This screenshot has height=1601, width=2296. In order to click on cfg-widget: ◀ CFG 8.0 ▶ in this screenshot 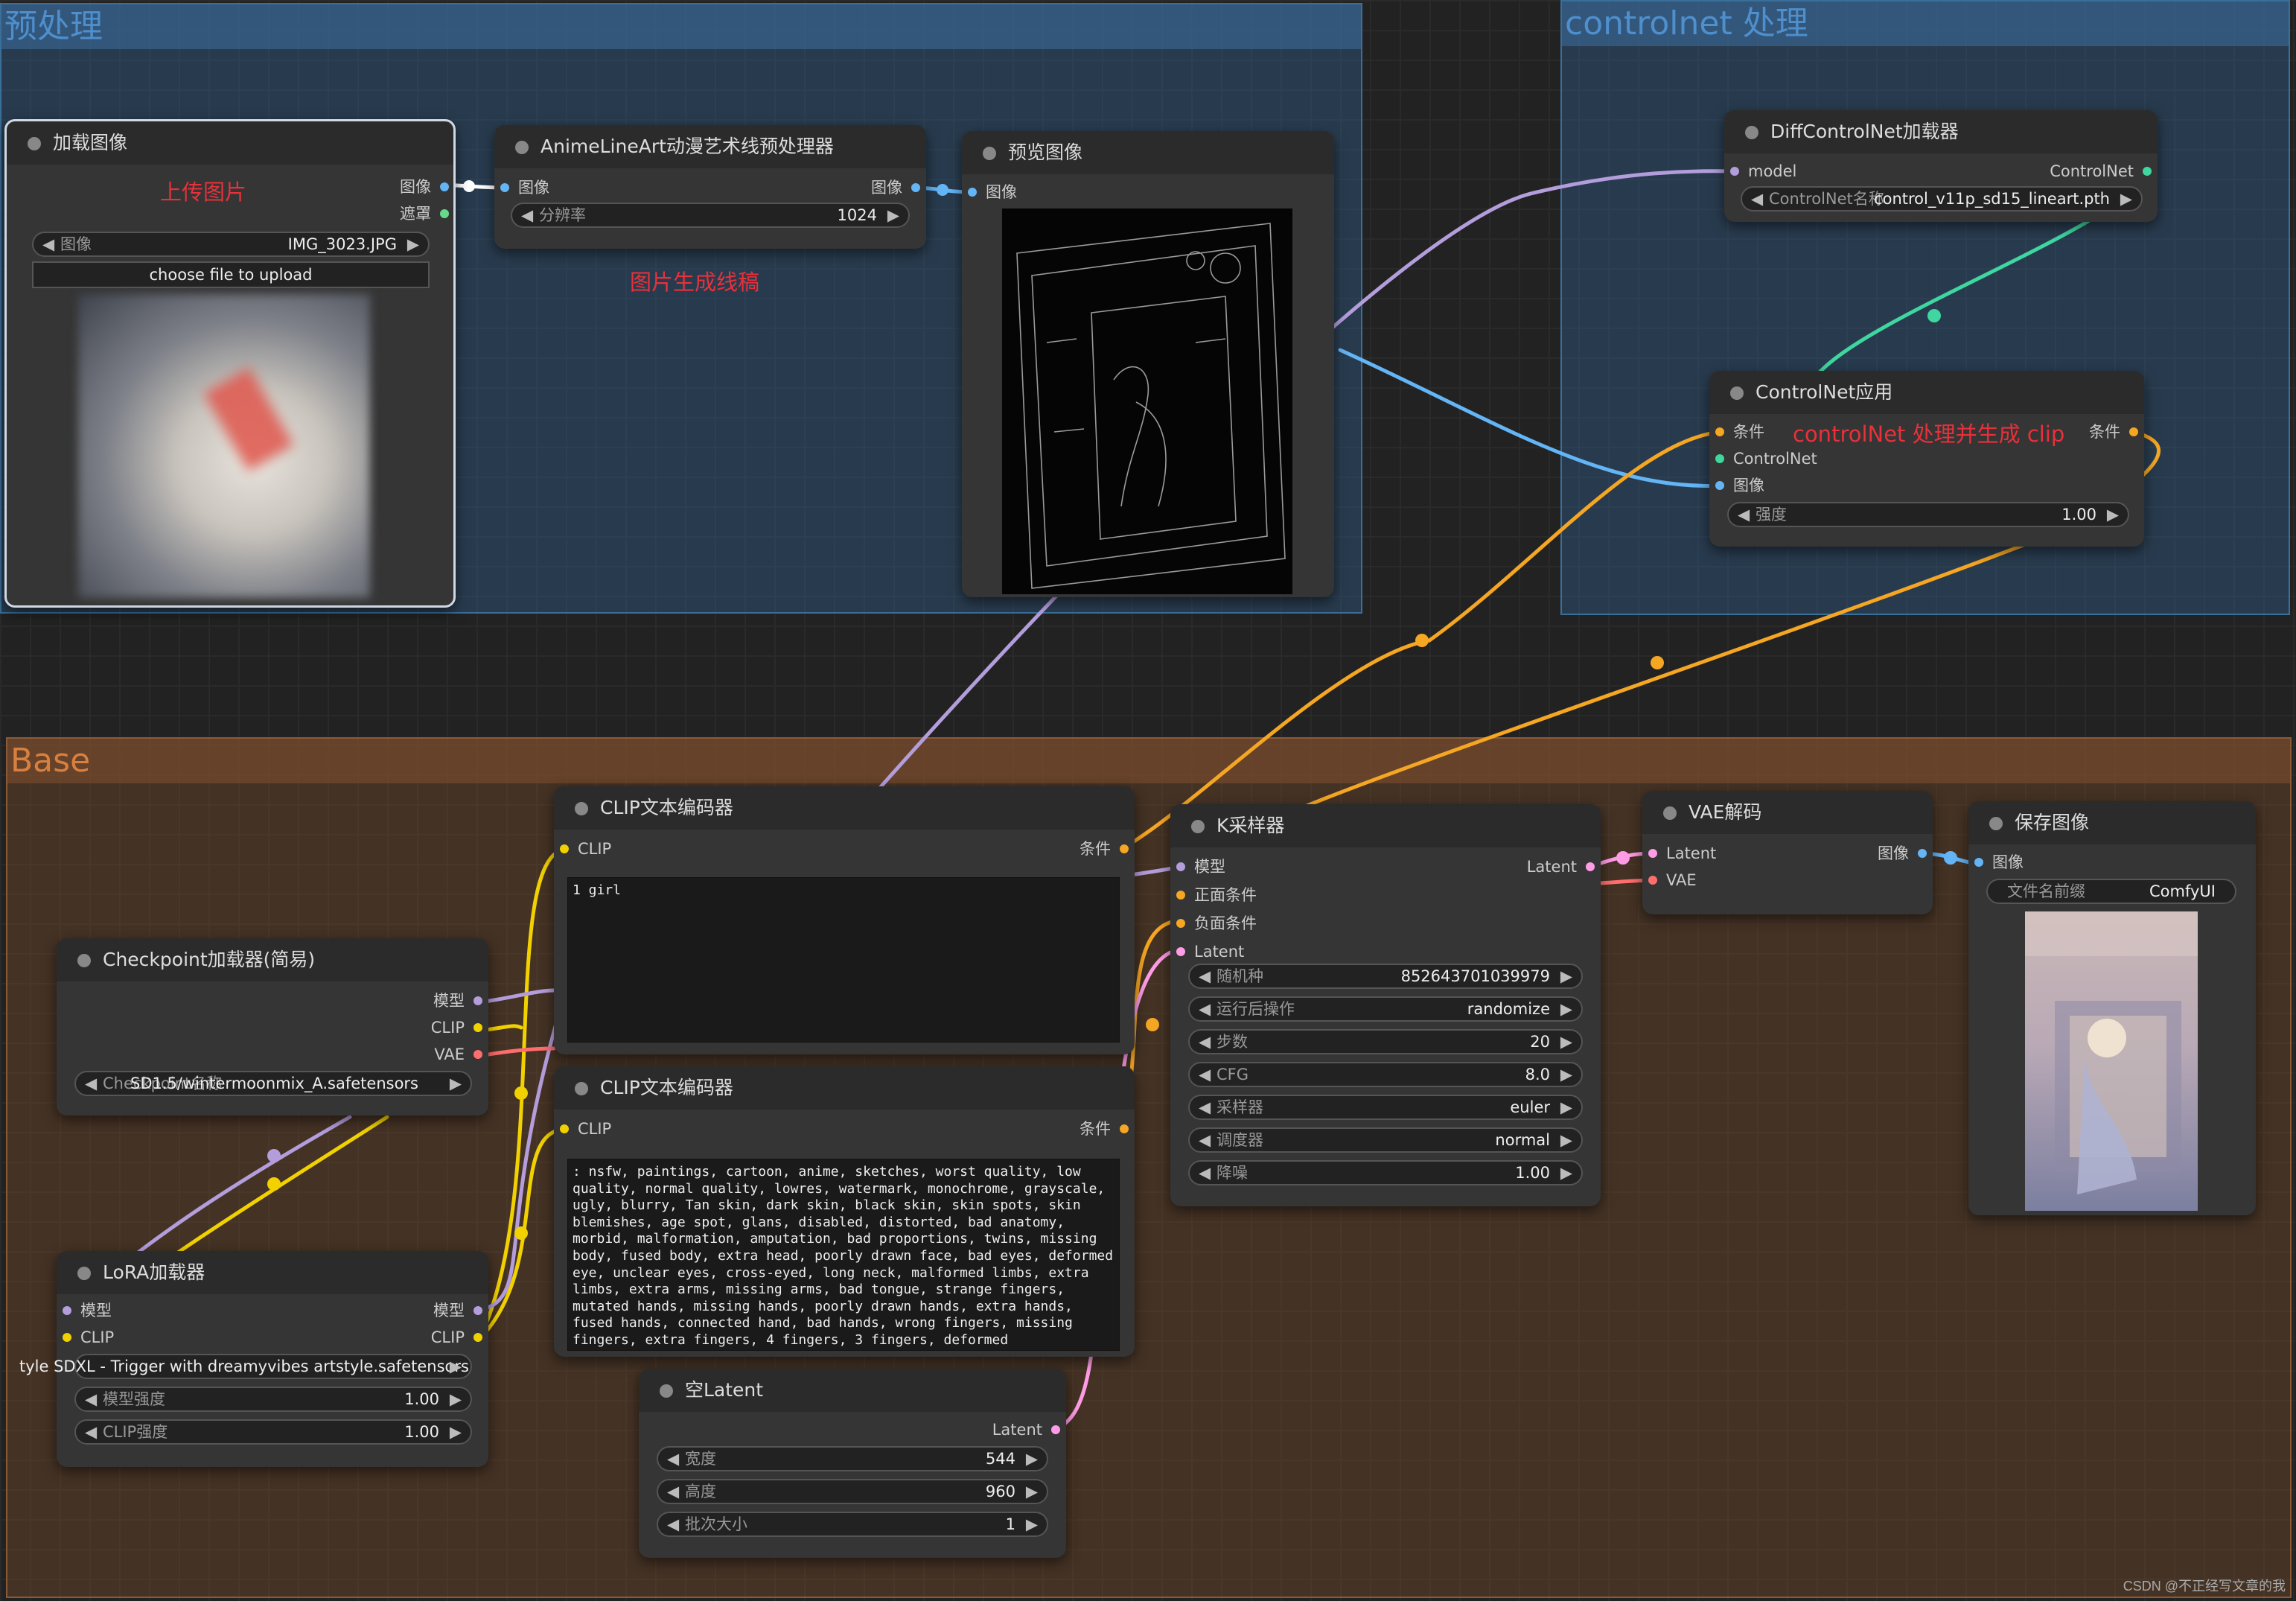, I will do `click(1385, 1074)`.